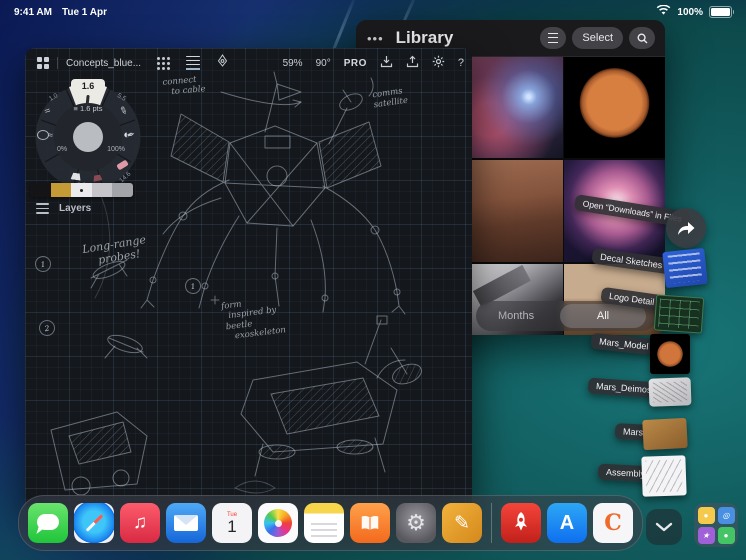  What do you see at coordinates (512, 211) in the screenshot?
I see `photo-thumbnail-mars-landscape` at bounding box center [512, 211].